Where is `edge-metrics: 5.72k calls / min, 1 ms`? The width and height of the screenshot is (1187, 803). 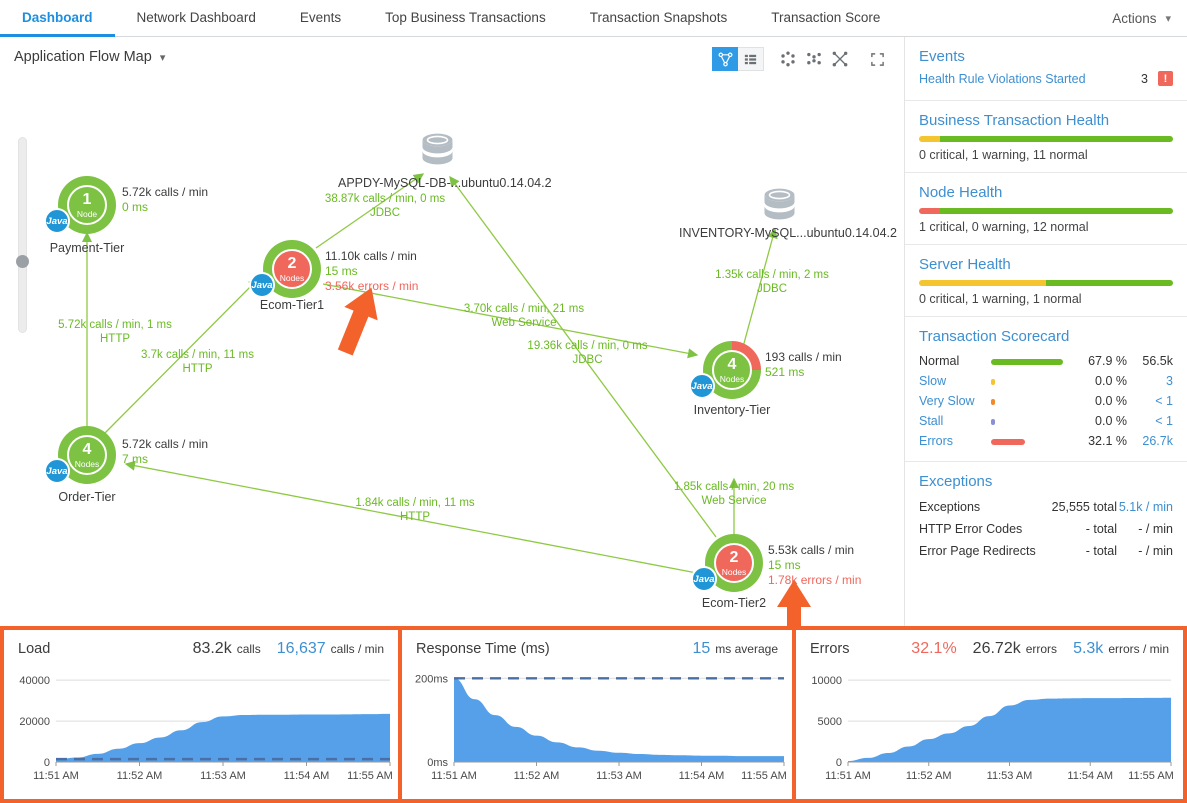
edge-metrics: 5.72k calls / min, 1 ms is located at coordinates (115, 325).